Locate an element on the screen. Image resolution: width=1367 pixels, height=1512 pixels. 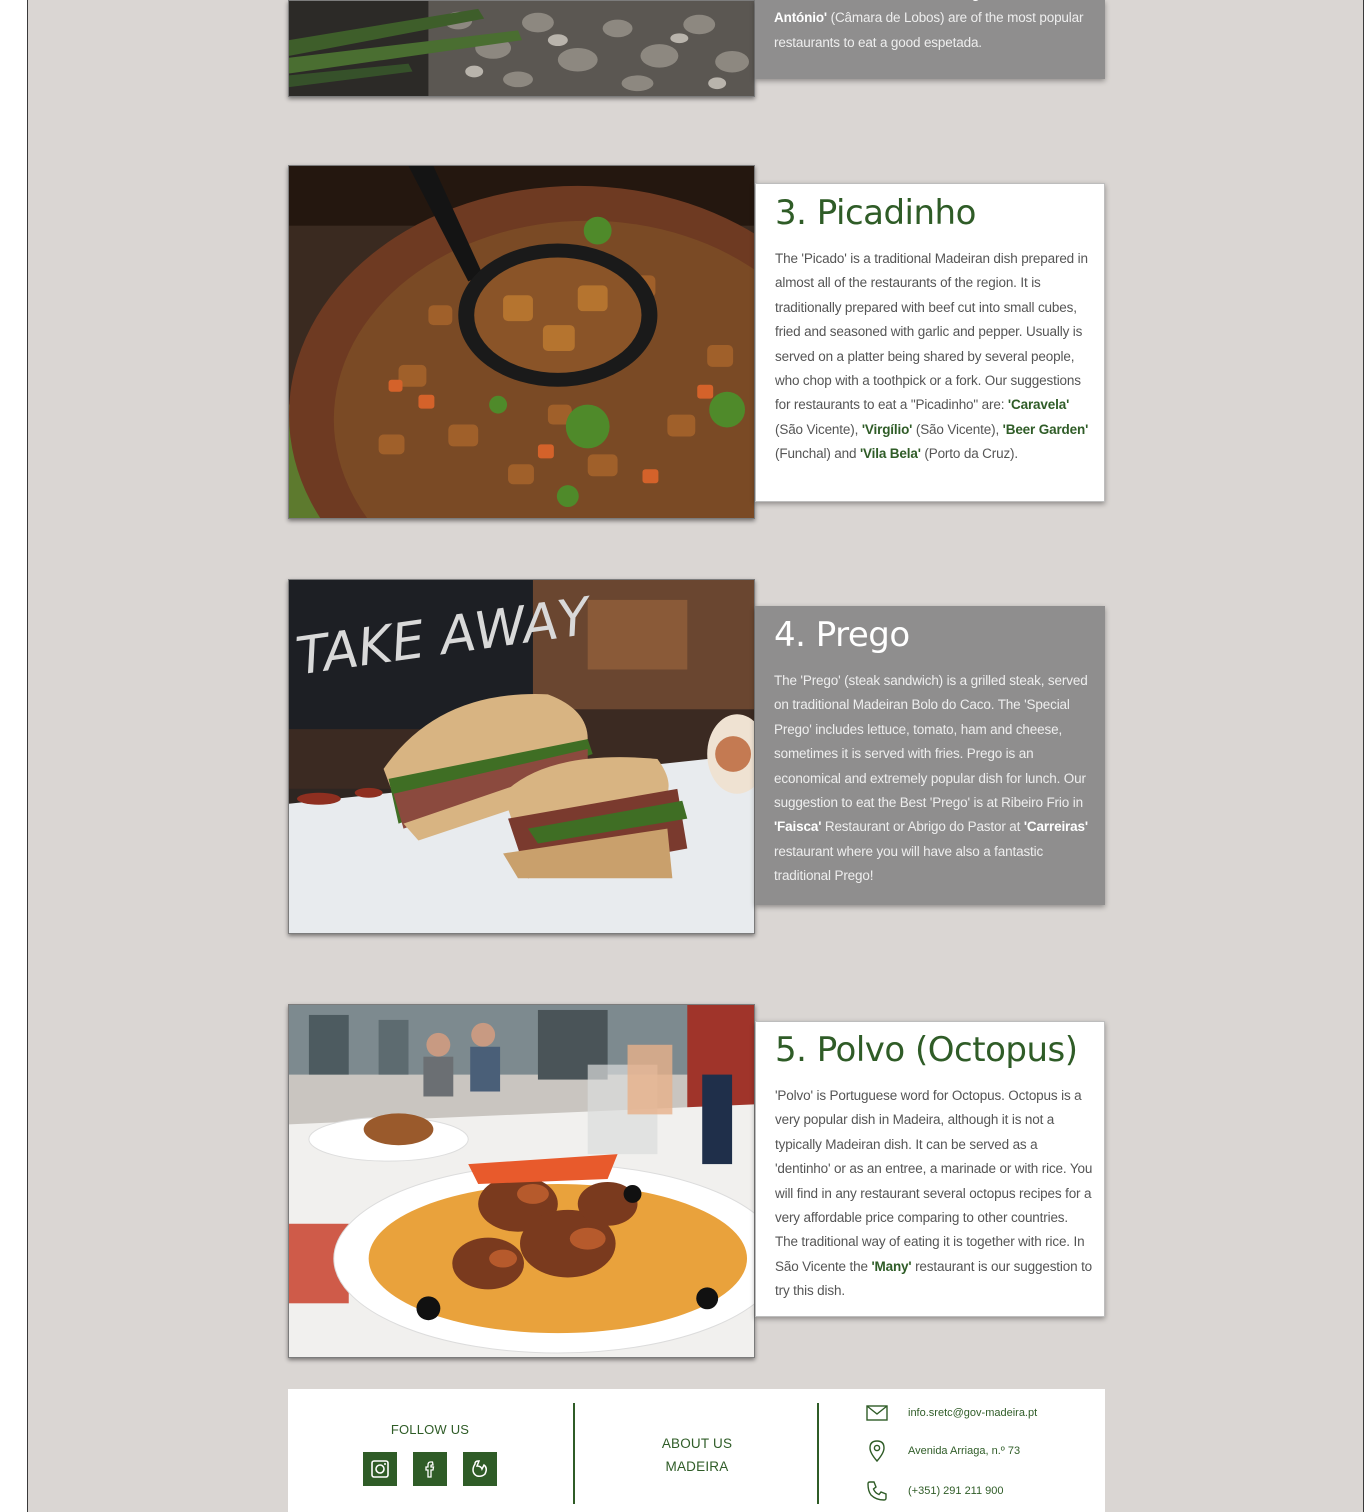
text-segment: Restaurant or Abrigo do Pastor at is located at coordinates (922, 827).